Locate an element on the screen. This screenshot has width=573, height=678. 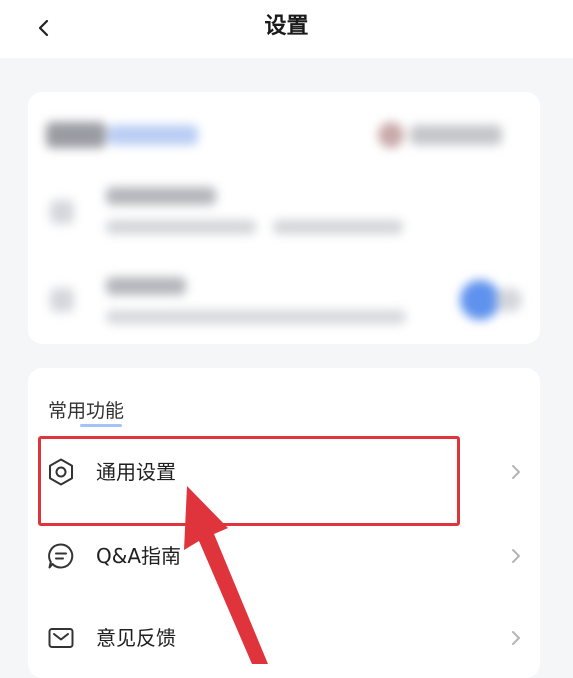
general-settings-label: 通用设置 is located at coordinates (136, 472).